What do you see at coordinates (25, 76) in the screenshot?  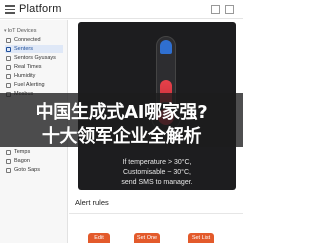 I see `sidebar-item-label: Humidity` at bounding box center [25, 76].